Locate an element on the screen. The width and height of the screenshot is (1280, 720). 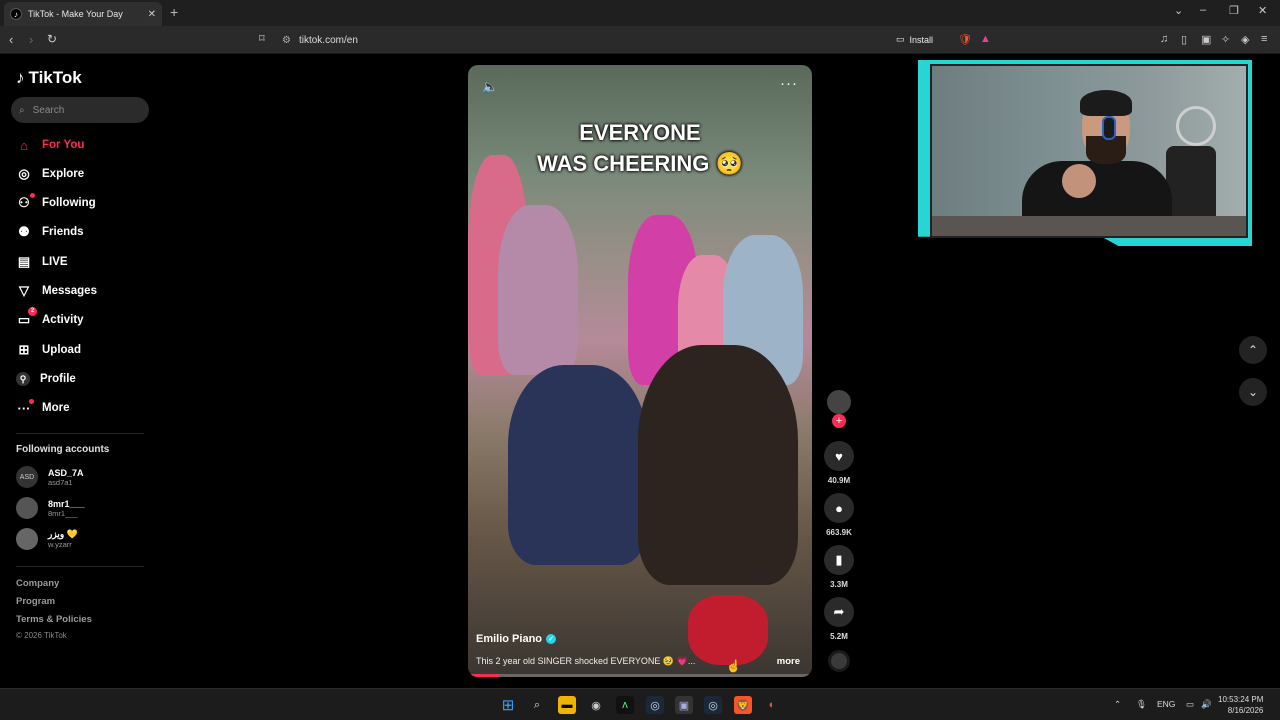
sidebar-toggle-icon: ▯ is located at coordinates (1184, 39).